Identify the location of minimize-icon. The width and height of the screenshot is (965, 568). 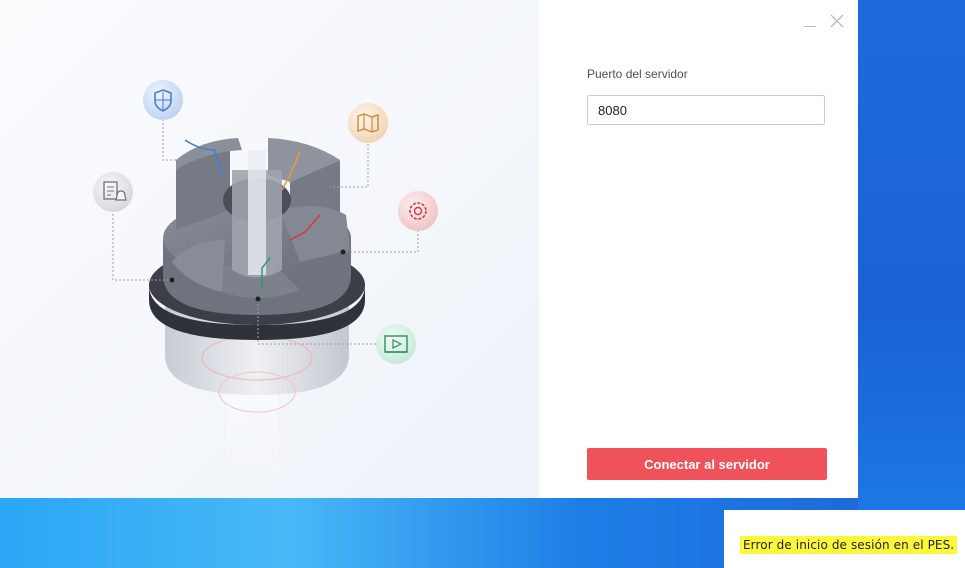
(810, 21).